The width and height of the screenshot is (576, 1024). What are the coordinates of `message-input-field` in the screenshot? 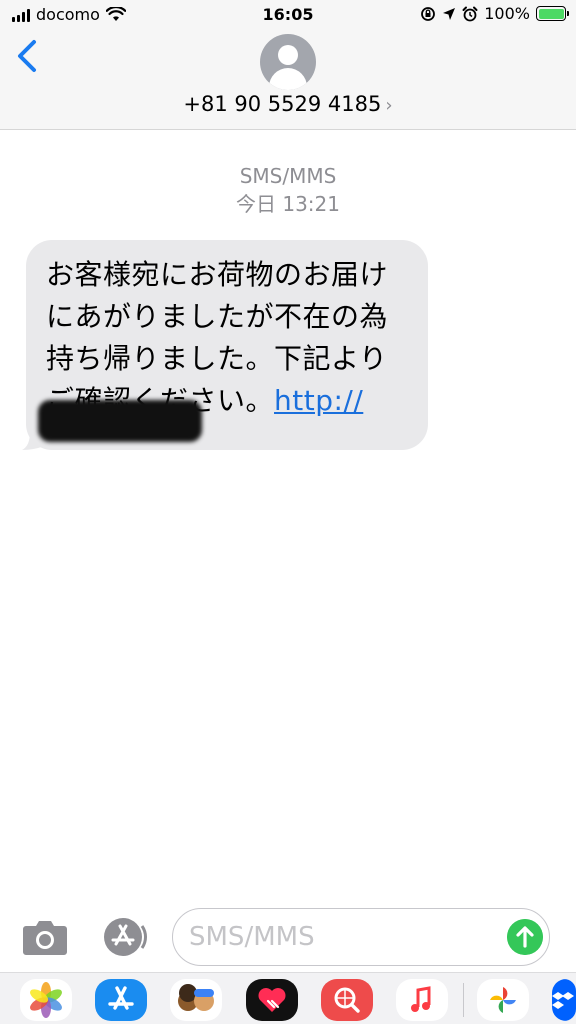 It's located at (361, 937).